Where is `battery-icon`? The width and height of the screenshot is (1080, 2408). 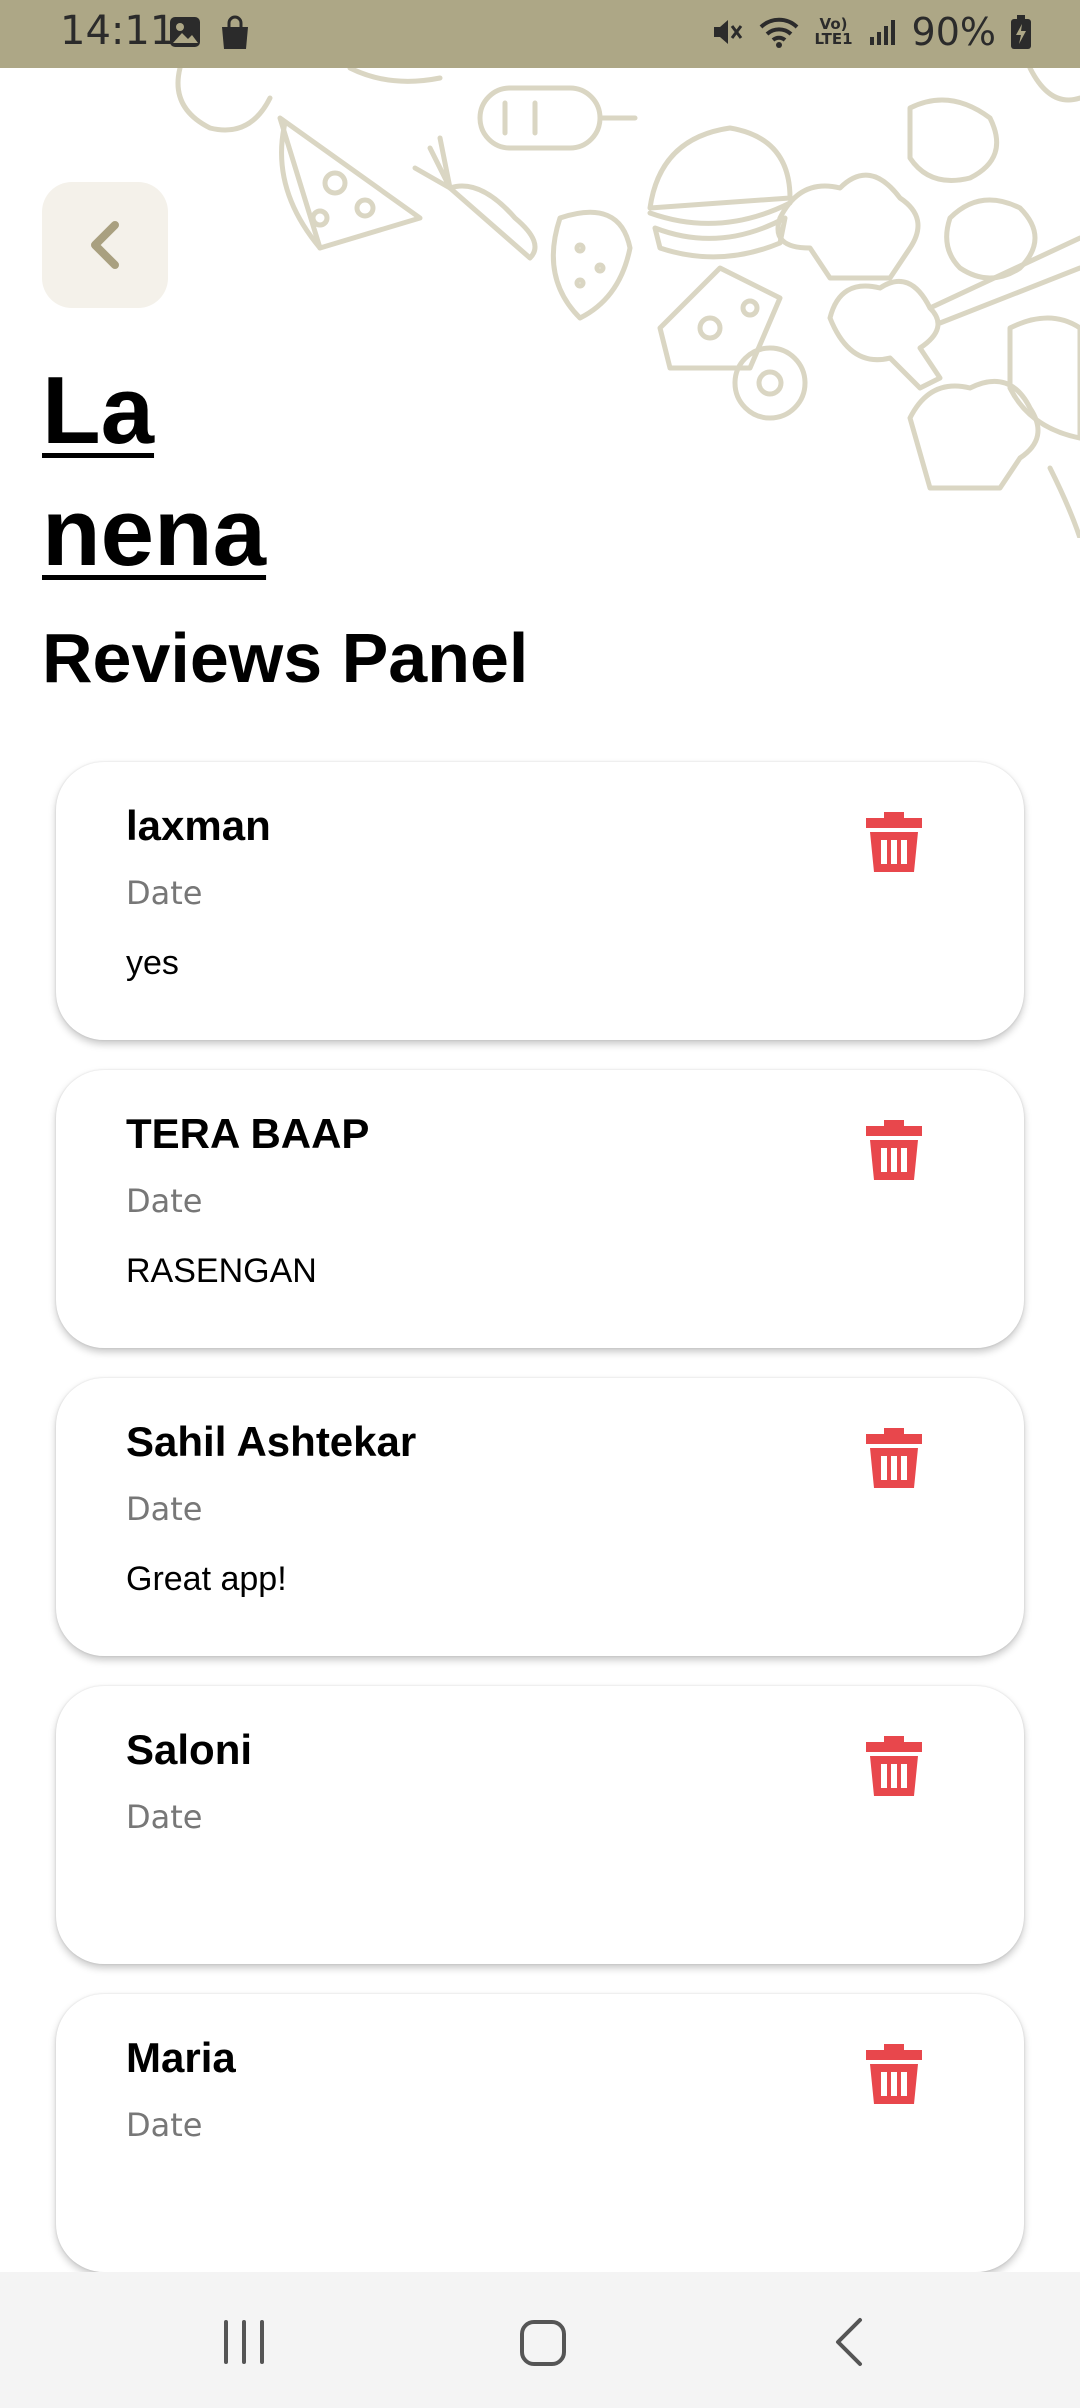 battery-icon is located at coordinates (1021, 32).